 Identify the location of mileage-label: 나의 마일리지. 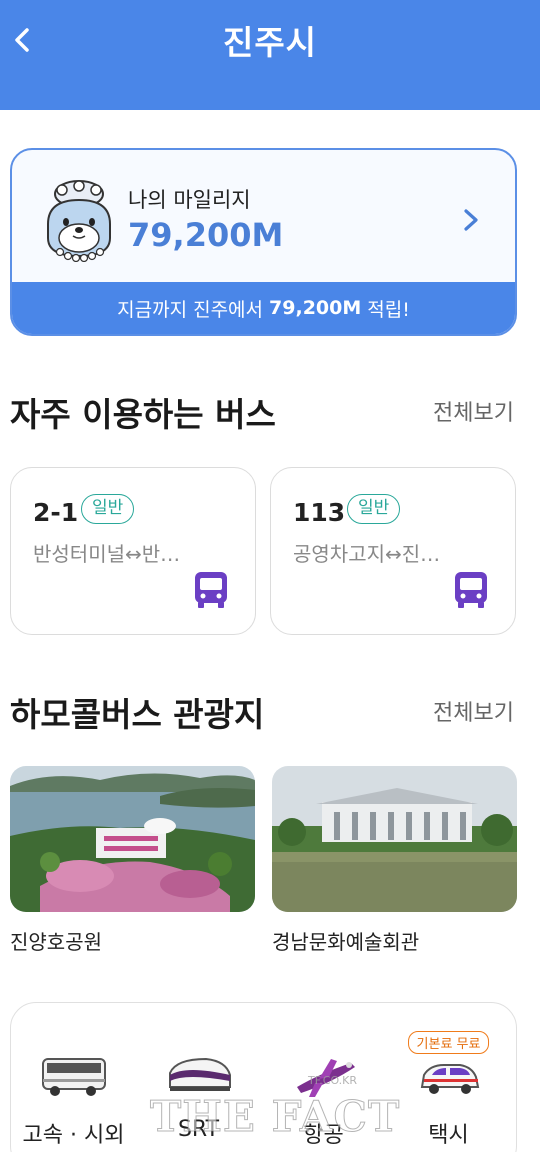
(189, 200).